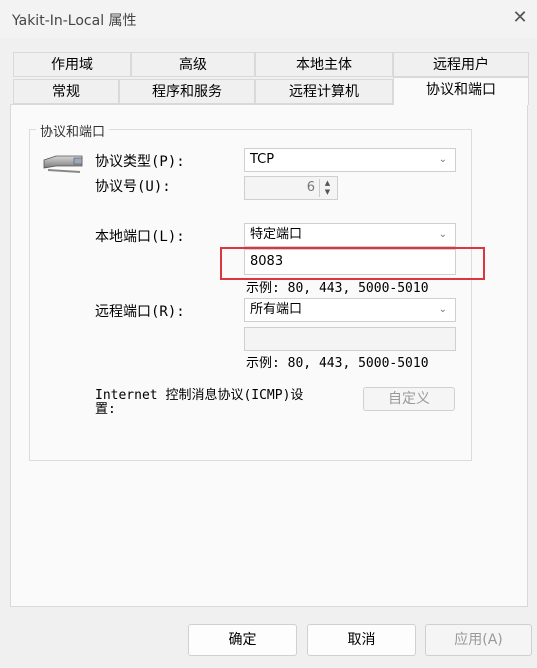 The image size is (537, 668). What do you see at coordinates (361, 640) in the screenshot?
I see `cancel-button: 取消` at bounding box center [361, 640].